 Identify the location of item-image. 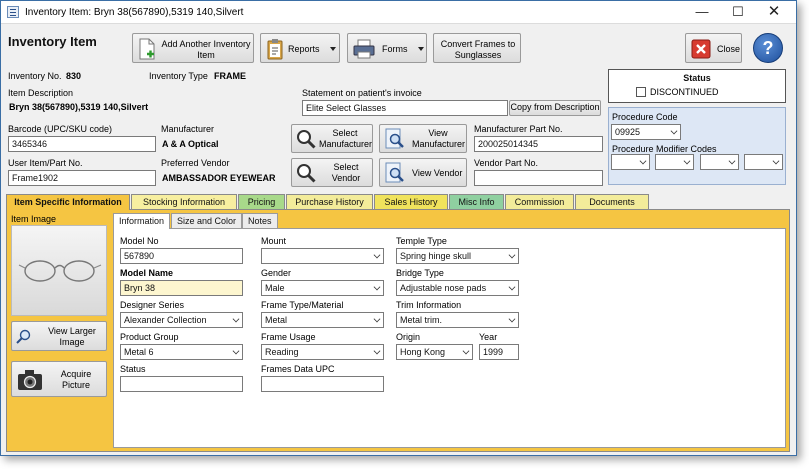
(59, 270).